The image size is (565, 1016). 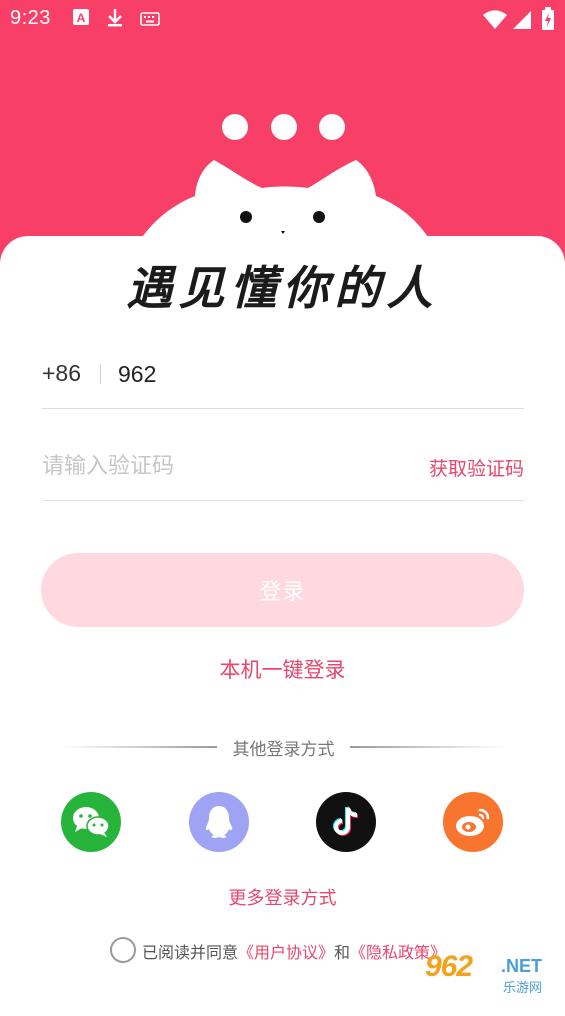 I want to click on weibo-login-button, so click(x=473, y=822).